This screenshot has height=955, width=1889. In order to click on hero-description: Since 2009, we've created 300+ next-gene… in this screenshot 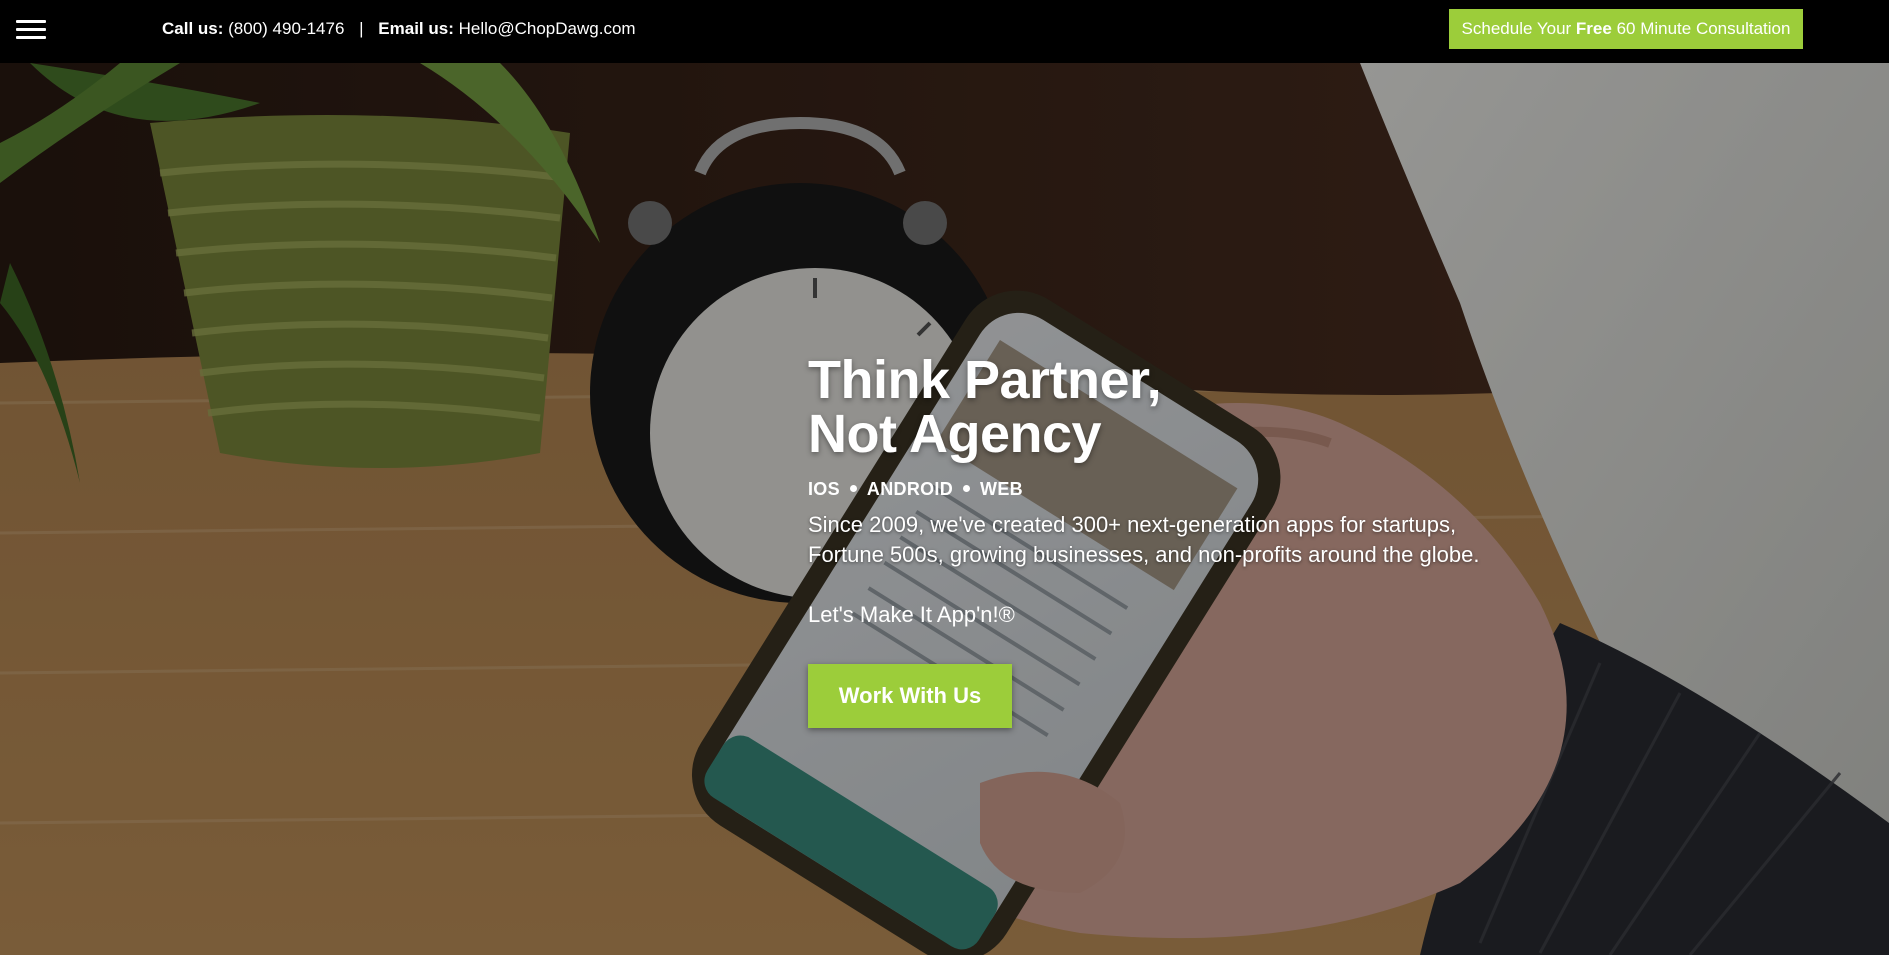, I will do `click(1144, 539)`.